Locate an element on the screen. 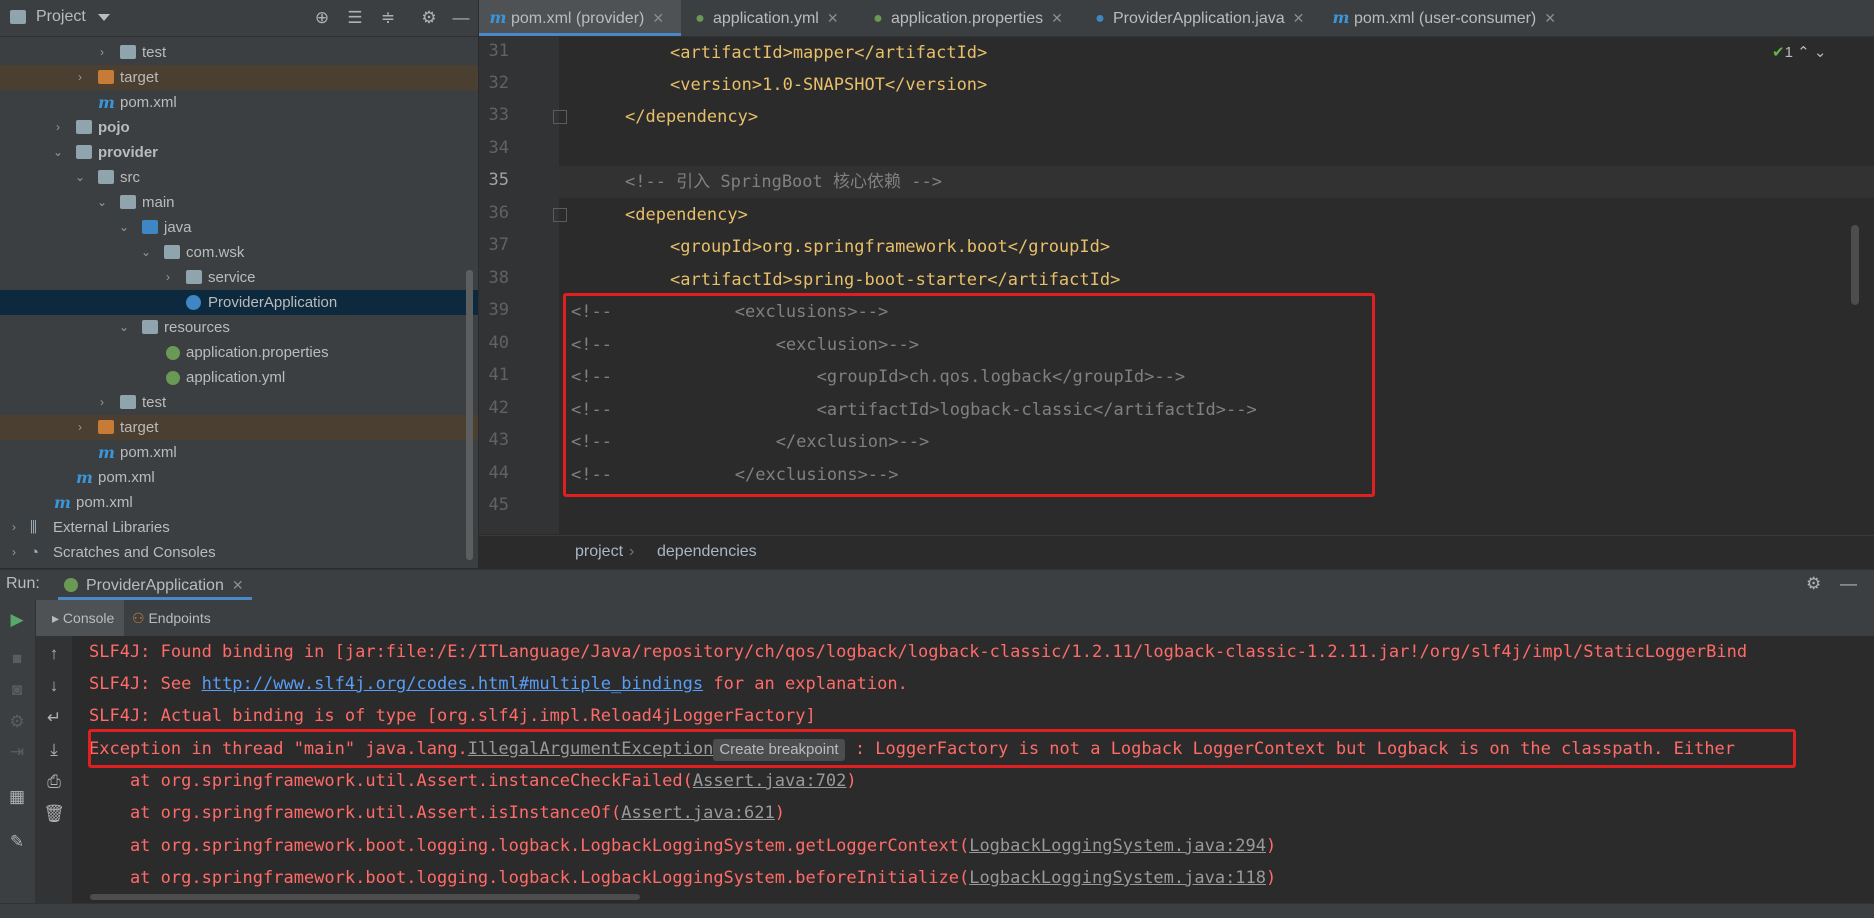 The image size is (1874, 918). rerun-icon: ▶ is located at coordinates (17, 620).